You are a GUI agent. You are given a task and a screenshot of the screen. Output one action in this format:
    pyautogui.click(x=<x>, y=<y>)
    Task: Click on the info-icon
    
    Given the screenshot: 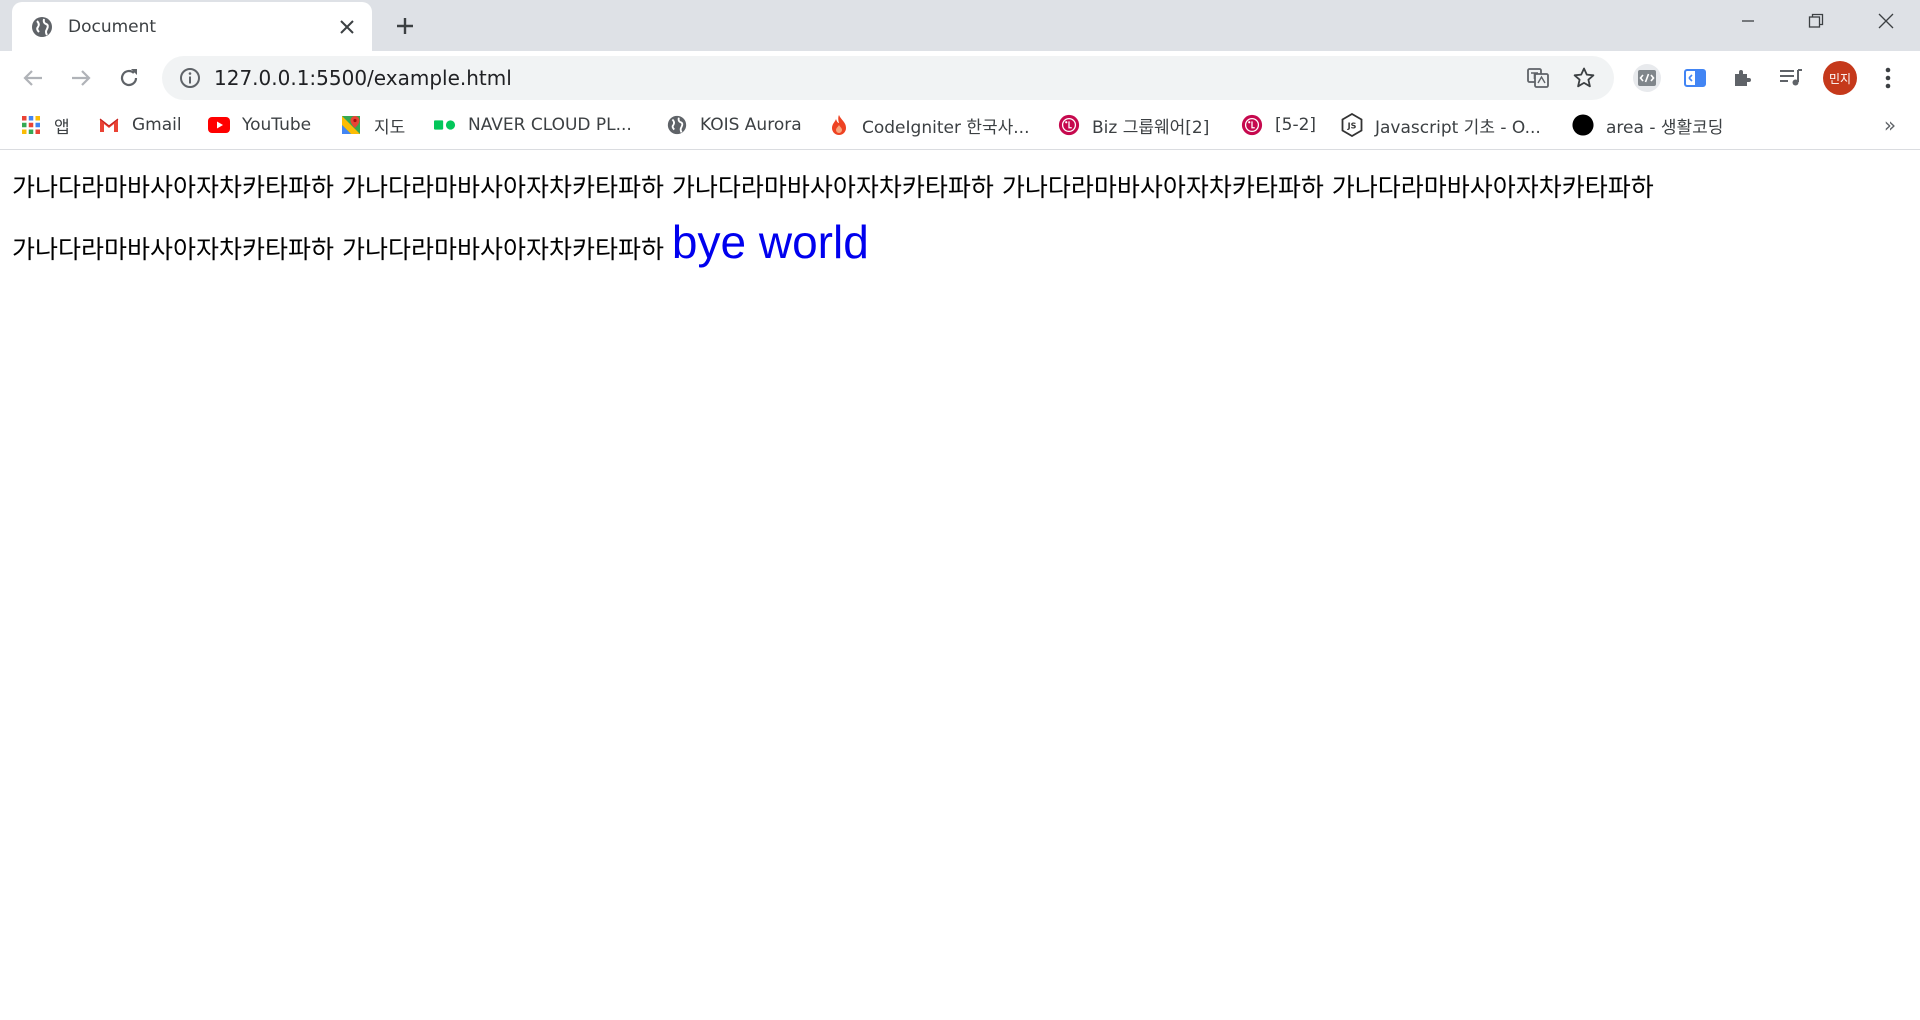 What is the action you would take?
    pyautogui.click(x=190, y=78)
    